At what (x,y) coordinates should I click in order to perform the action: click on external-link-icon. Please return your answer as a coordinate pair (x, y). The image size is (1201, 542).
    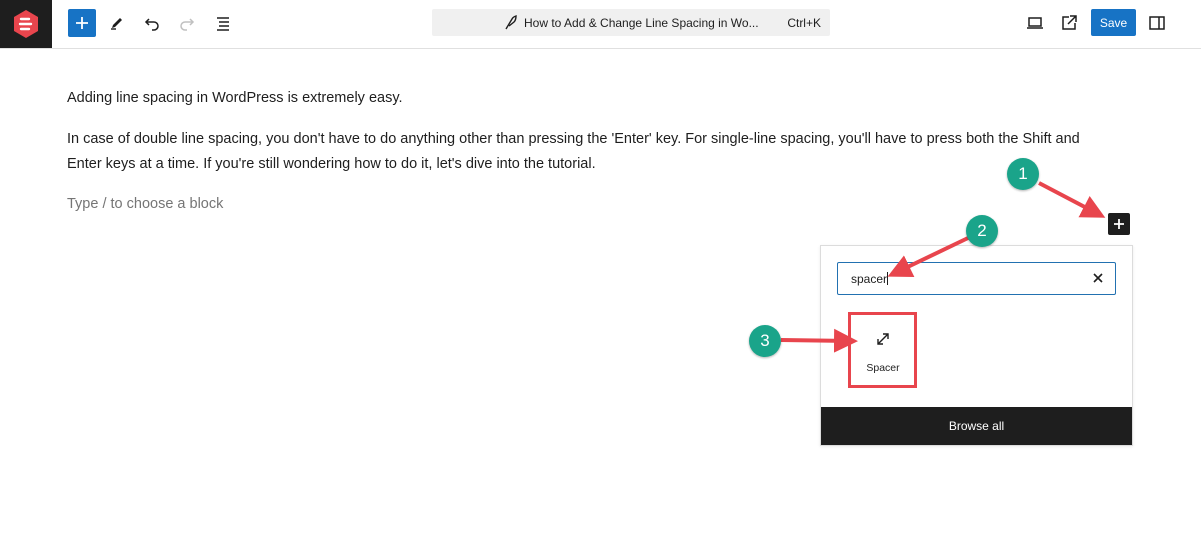
    Looking at the image, I should click on (1069, 22).